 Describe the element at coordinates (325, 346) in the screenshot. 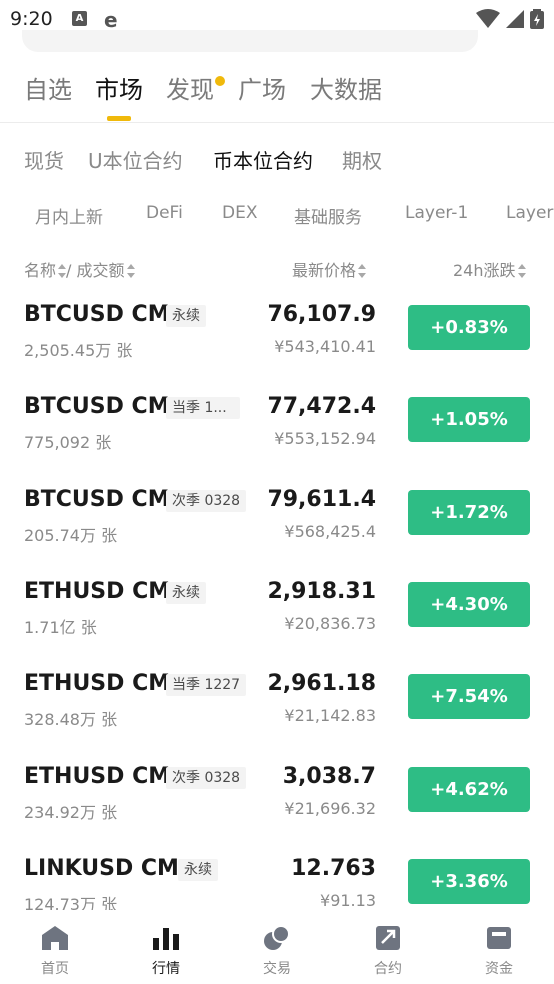

I see `row-cny-price: ¥543,410.41` at that location.